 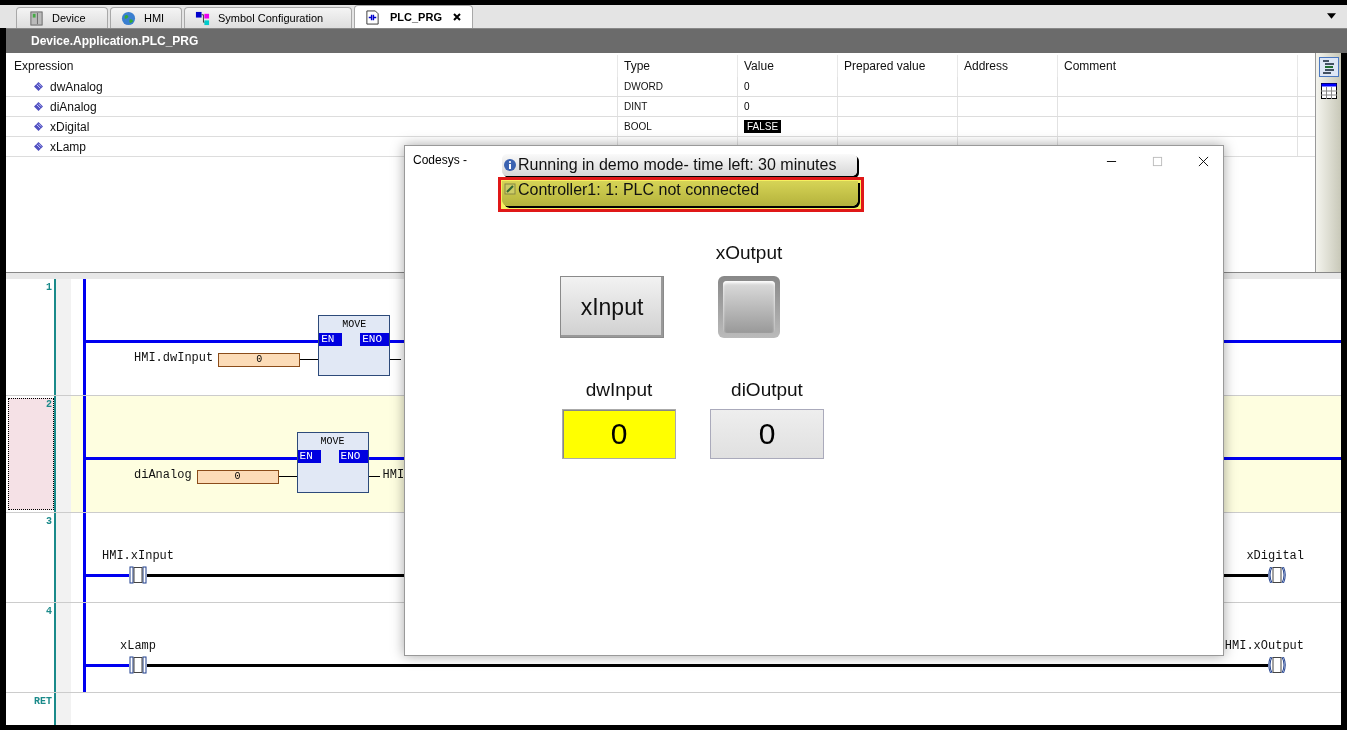 What do you see at coordinates (440, 160) in the screenshot?
I see `window-title: Codesys -` at bounding box center [440, 160].